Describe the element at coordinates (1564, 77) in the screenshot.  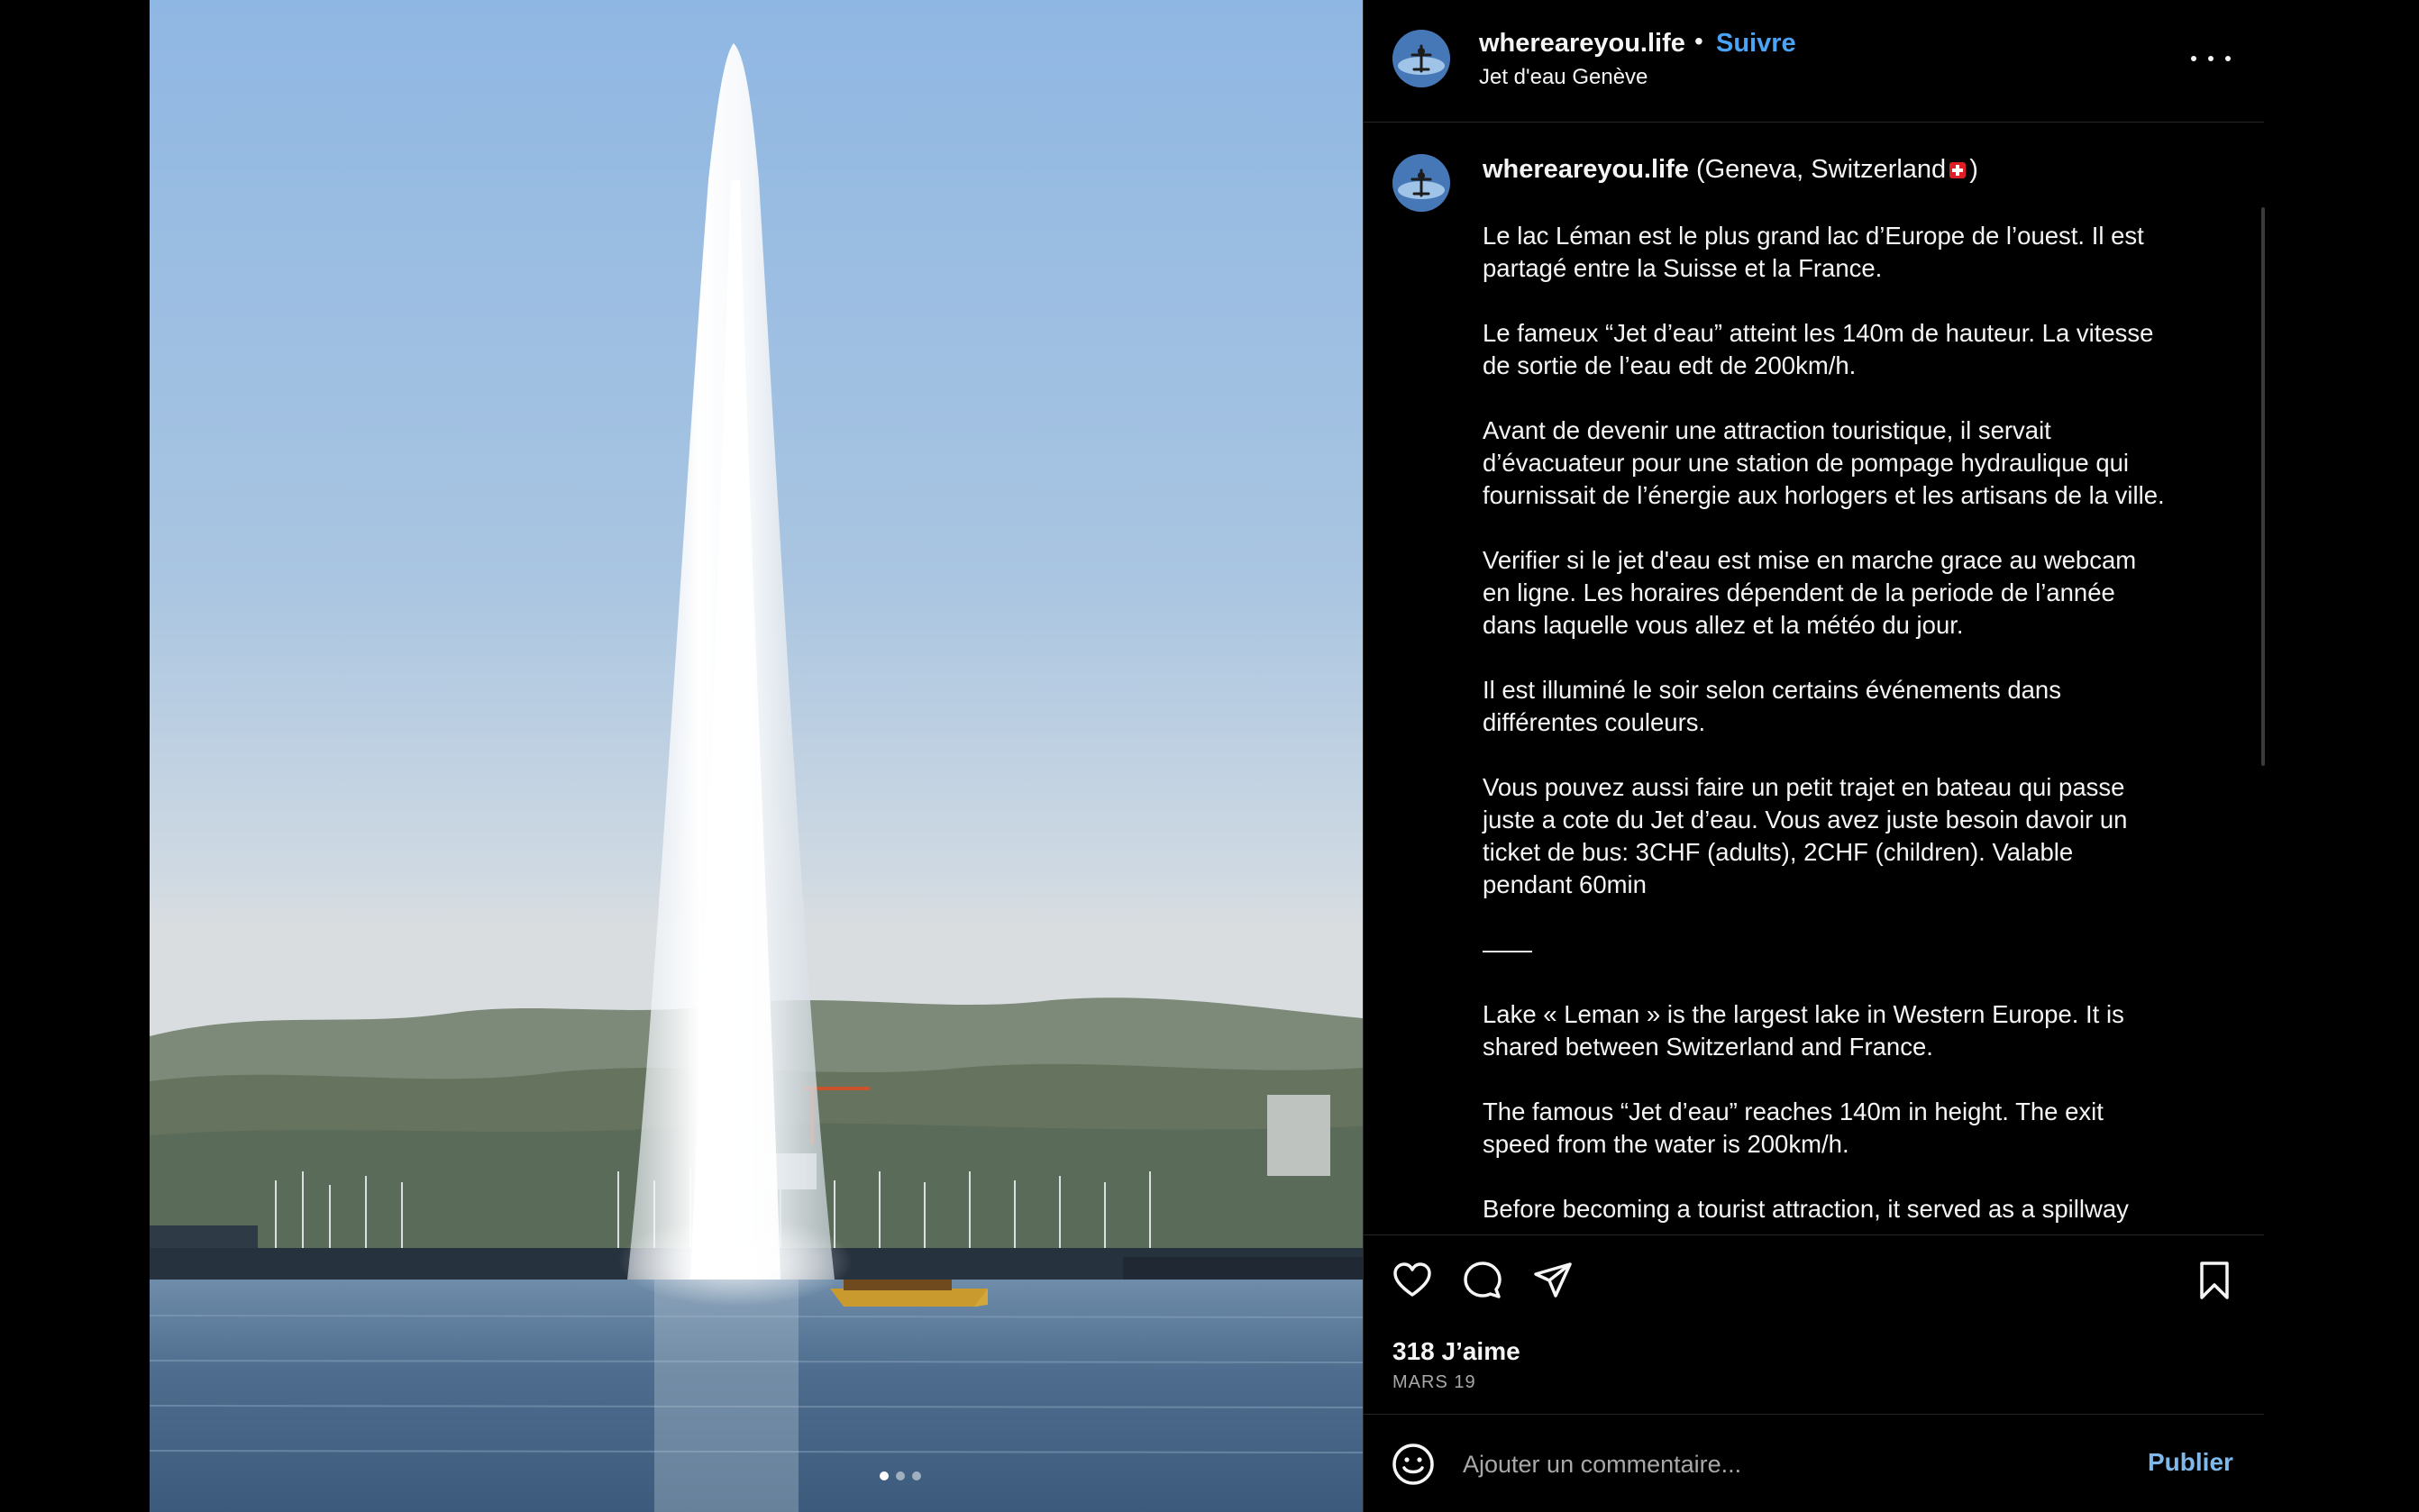
I see `post-location: Jet d'eau Genève` at that location.